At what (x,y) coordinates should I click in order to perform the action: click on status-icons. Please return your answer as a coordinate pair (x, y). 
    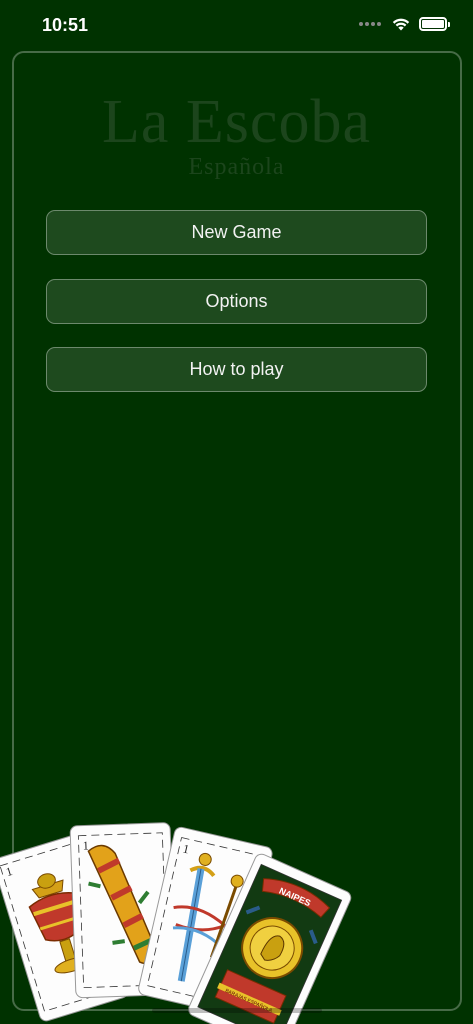
    Looking at the image, I should click on (404, 24).